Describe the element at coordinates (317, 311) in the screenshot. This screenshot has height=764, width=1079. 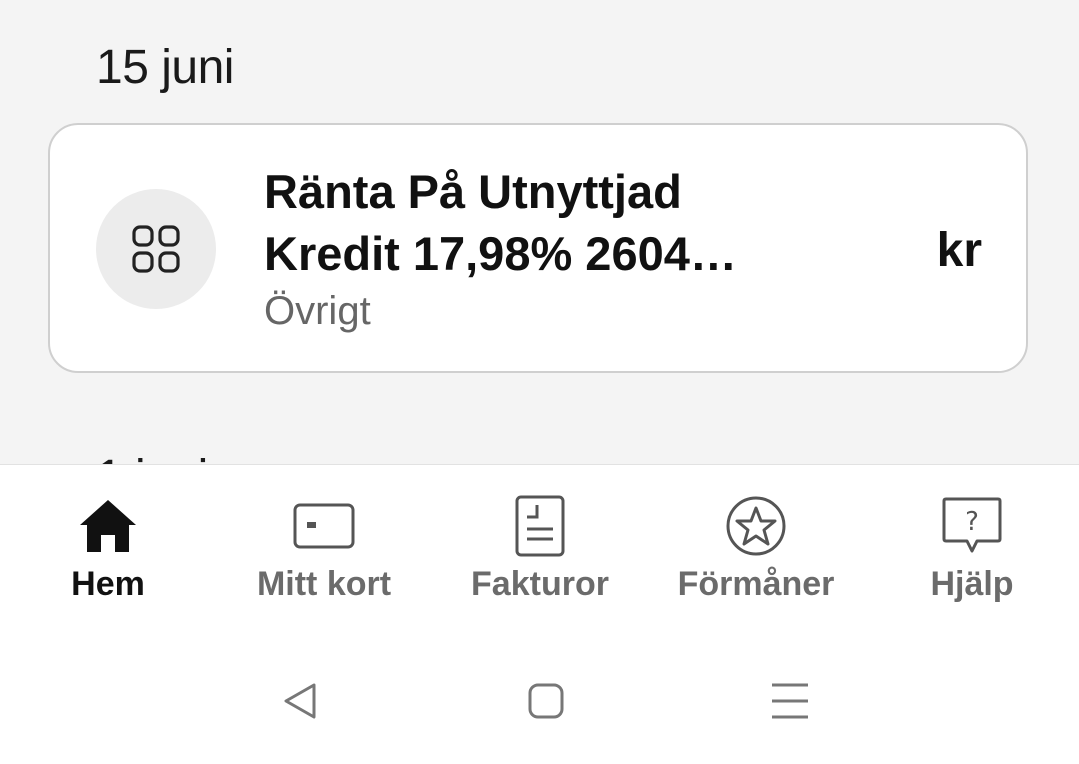
I see `transaction-category: Övrigt` at that location.